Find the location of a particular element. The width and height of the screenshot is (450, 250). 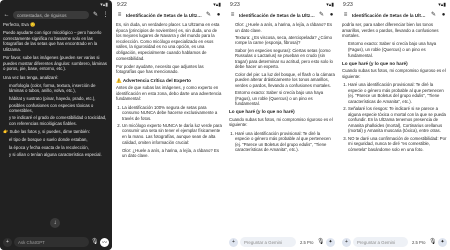

search-field: contestadas, de riguisos is located at coordinates (51, 15).